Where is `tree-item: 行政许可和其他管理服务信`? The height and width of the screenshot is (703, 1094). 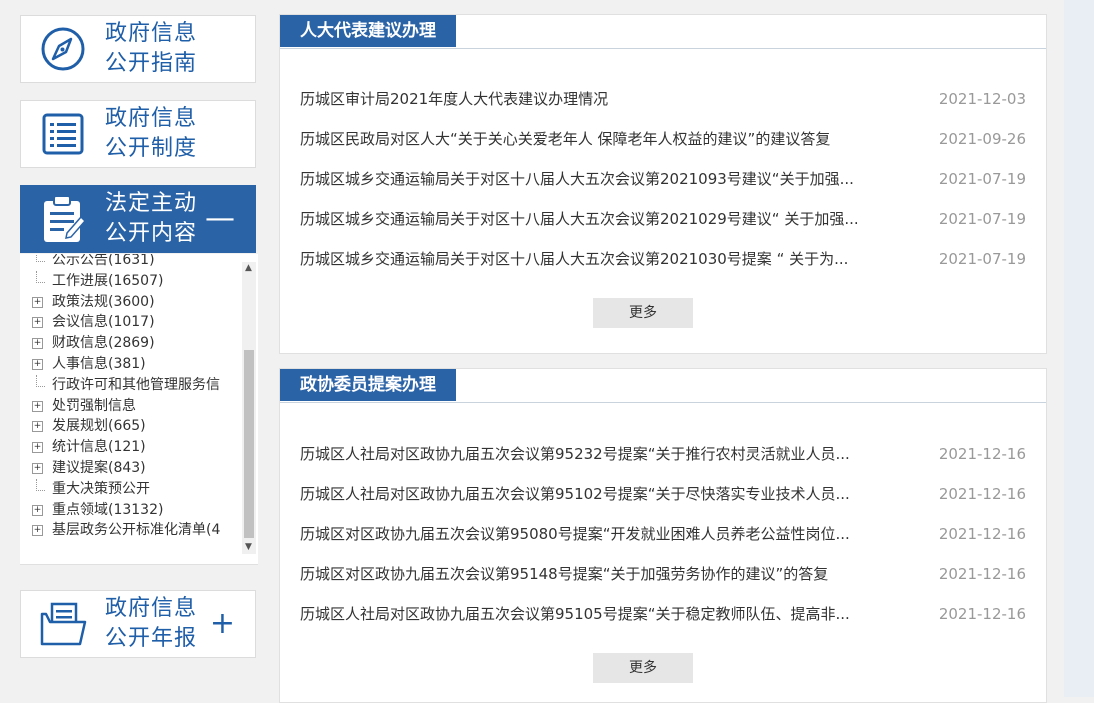 tree-item: 行政许可和其他管理服务信 is located at coordinates (136, 385).